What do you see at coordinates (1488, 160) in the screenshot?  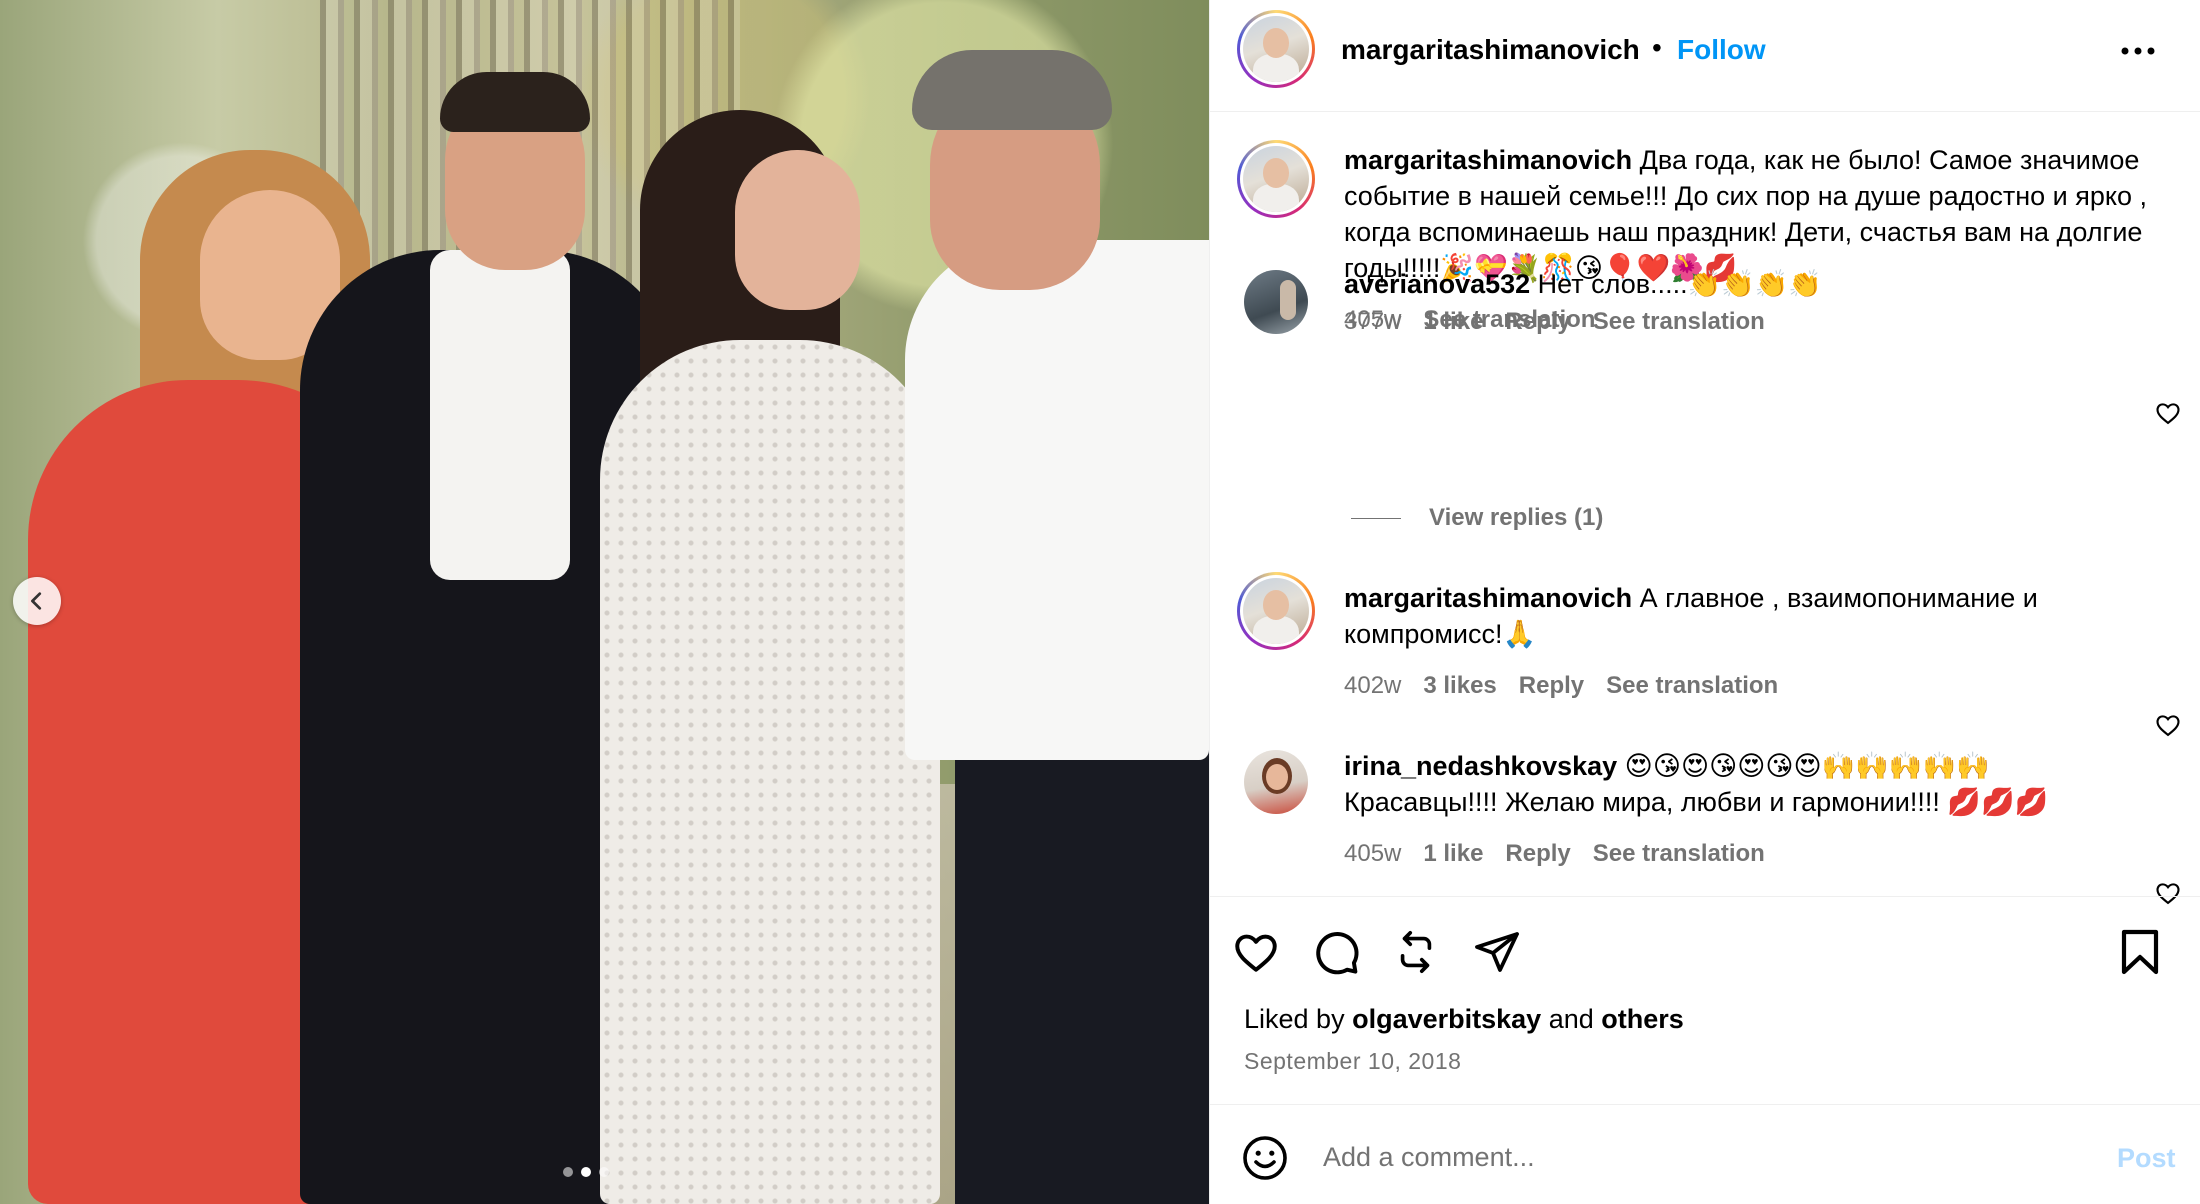 I see `caption-username: margaritashimanovich` at bounding box center [1488, 160].